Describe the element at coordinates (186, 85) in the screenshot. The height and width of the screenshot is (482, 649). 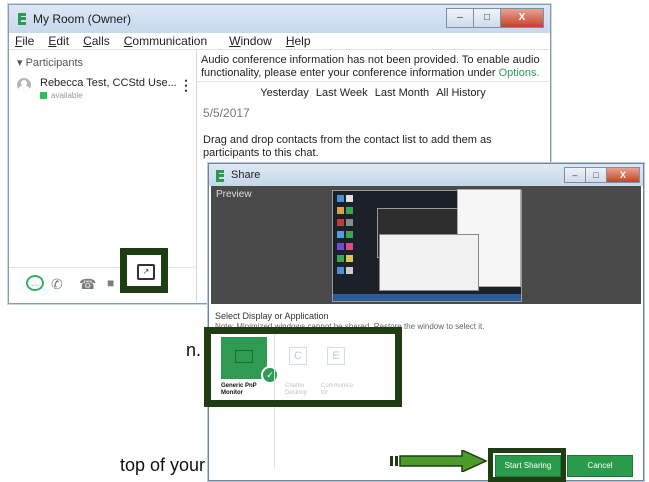
I see `more-options-icon: ⋮` at that location.